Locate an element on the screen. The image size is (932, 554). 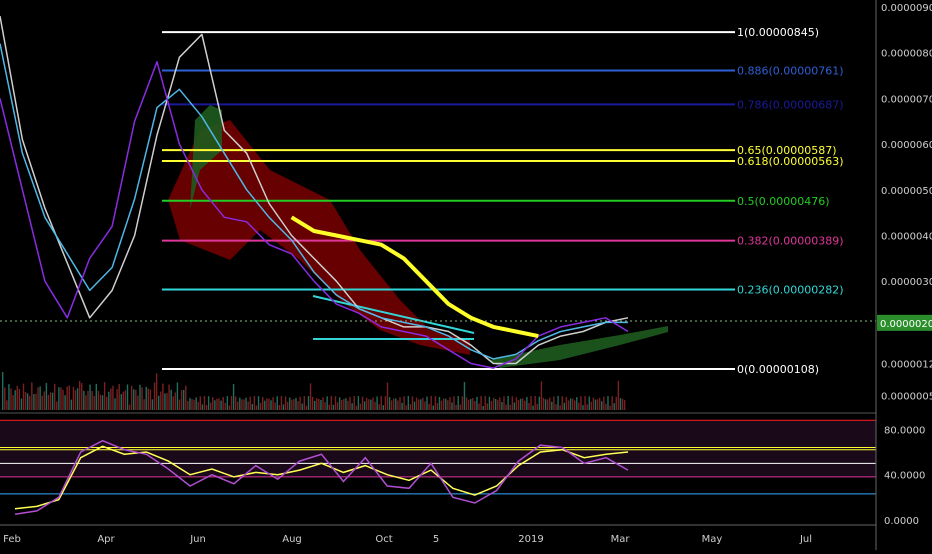
fib-level-label: 0.786(0.00000687) is located at coordinates (790, 104).